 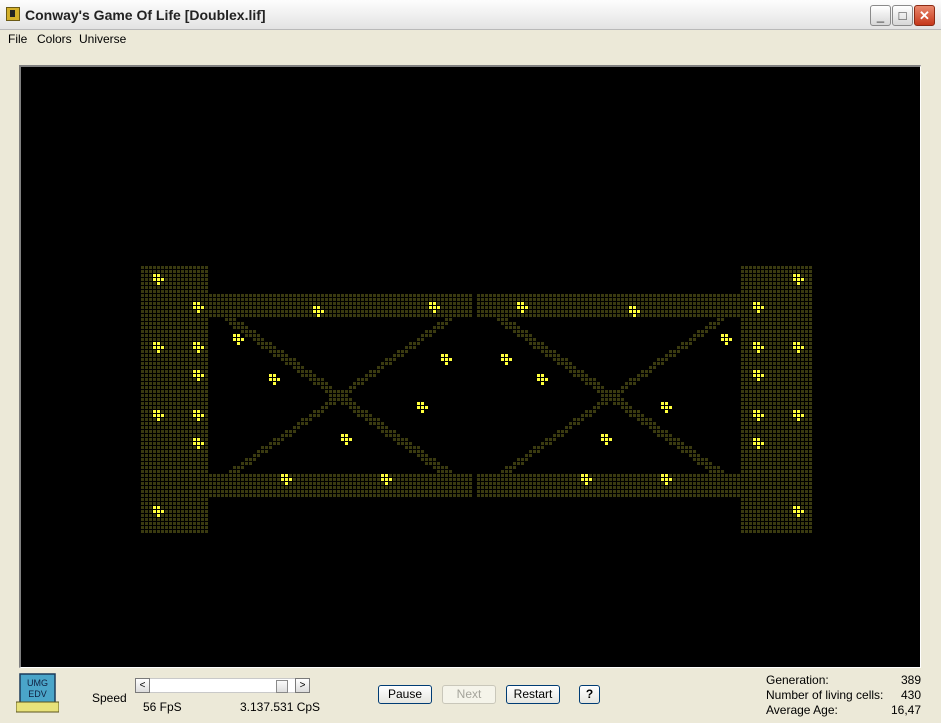 What do you see at coordinates (589, 694) in the screenshot?
I see `help-button: ?` at bounding box center [589, 694].